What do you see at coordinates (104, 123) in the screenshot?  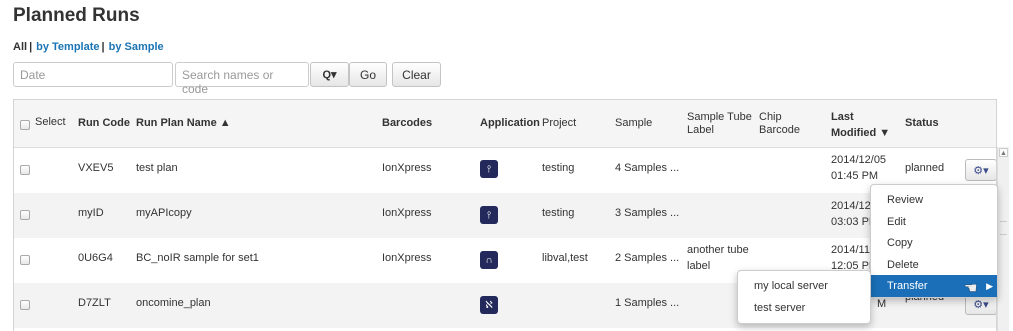 I see `header-run-code: Run Code` at bounding box center [104, 123].